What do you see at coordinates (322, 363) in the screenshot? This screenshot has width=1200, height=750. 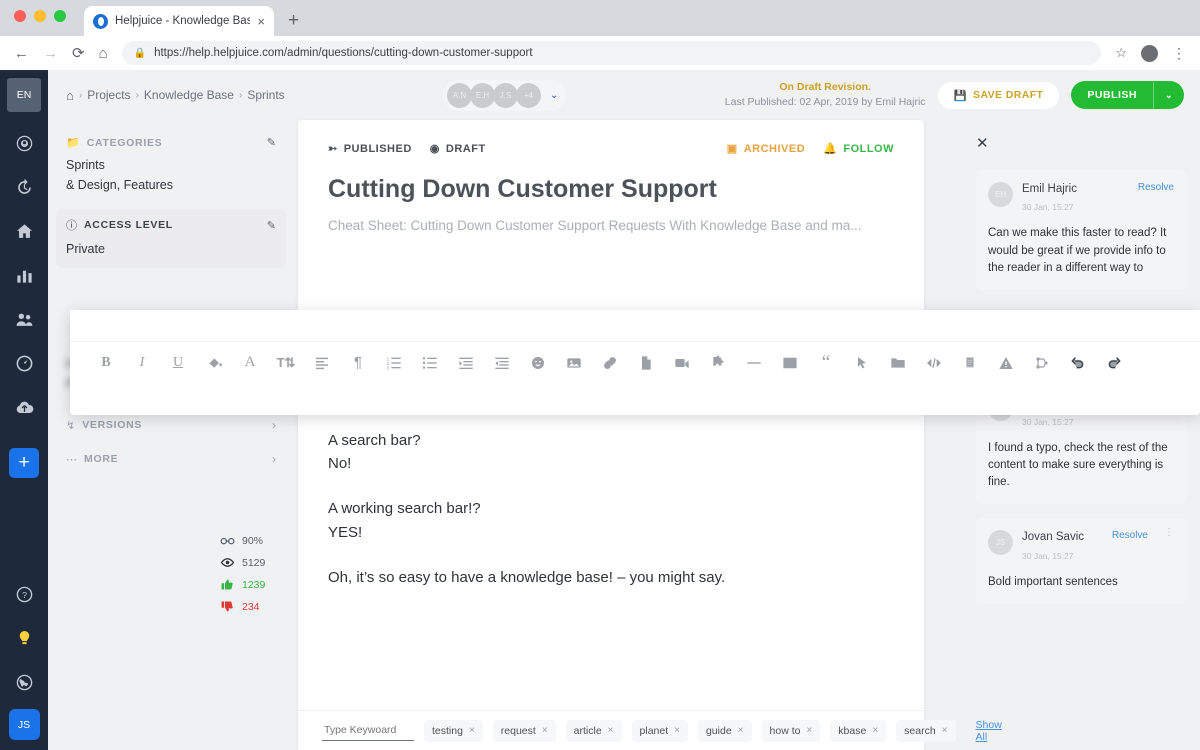 I see `align-icon` at bounding box center [322, 363].